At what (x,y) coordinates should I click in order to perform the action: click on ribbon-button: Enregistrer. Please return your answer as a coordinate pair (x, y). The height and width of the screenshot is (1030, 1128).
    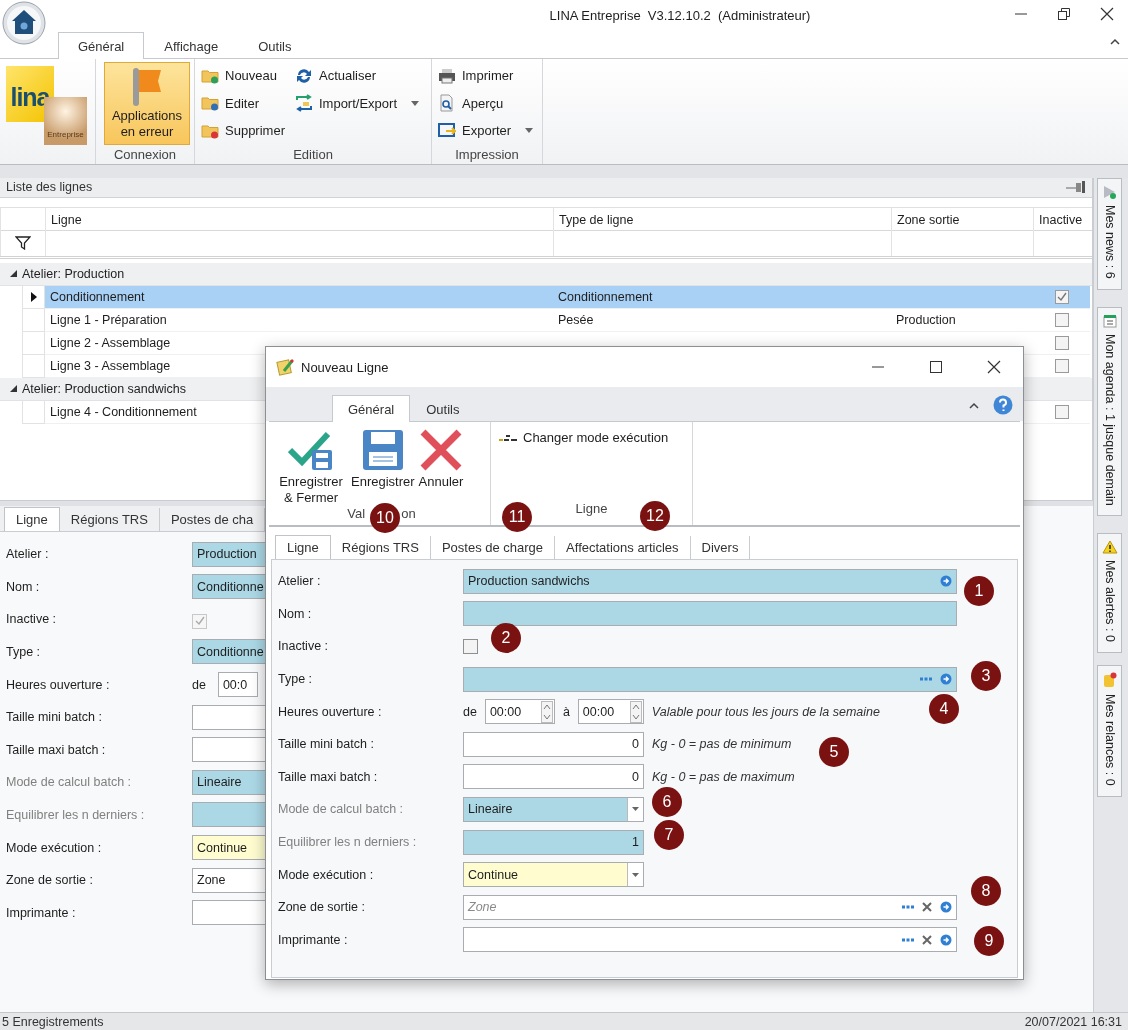
    Looking at the image, I should click on (383, 467).